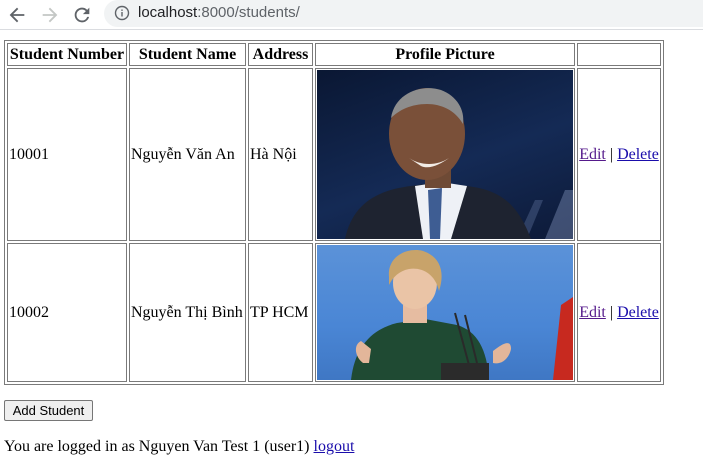 This screenshot has height=472, width=703. I want to click on add-student-button: Add Student, so click(48, 410).